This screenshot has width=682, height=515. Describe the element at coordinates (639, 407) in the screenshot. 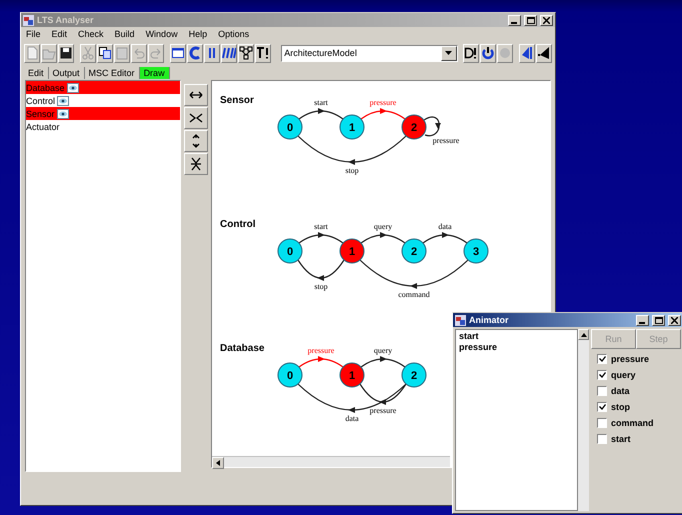

I see `action-checkbox: stop` at that location.